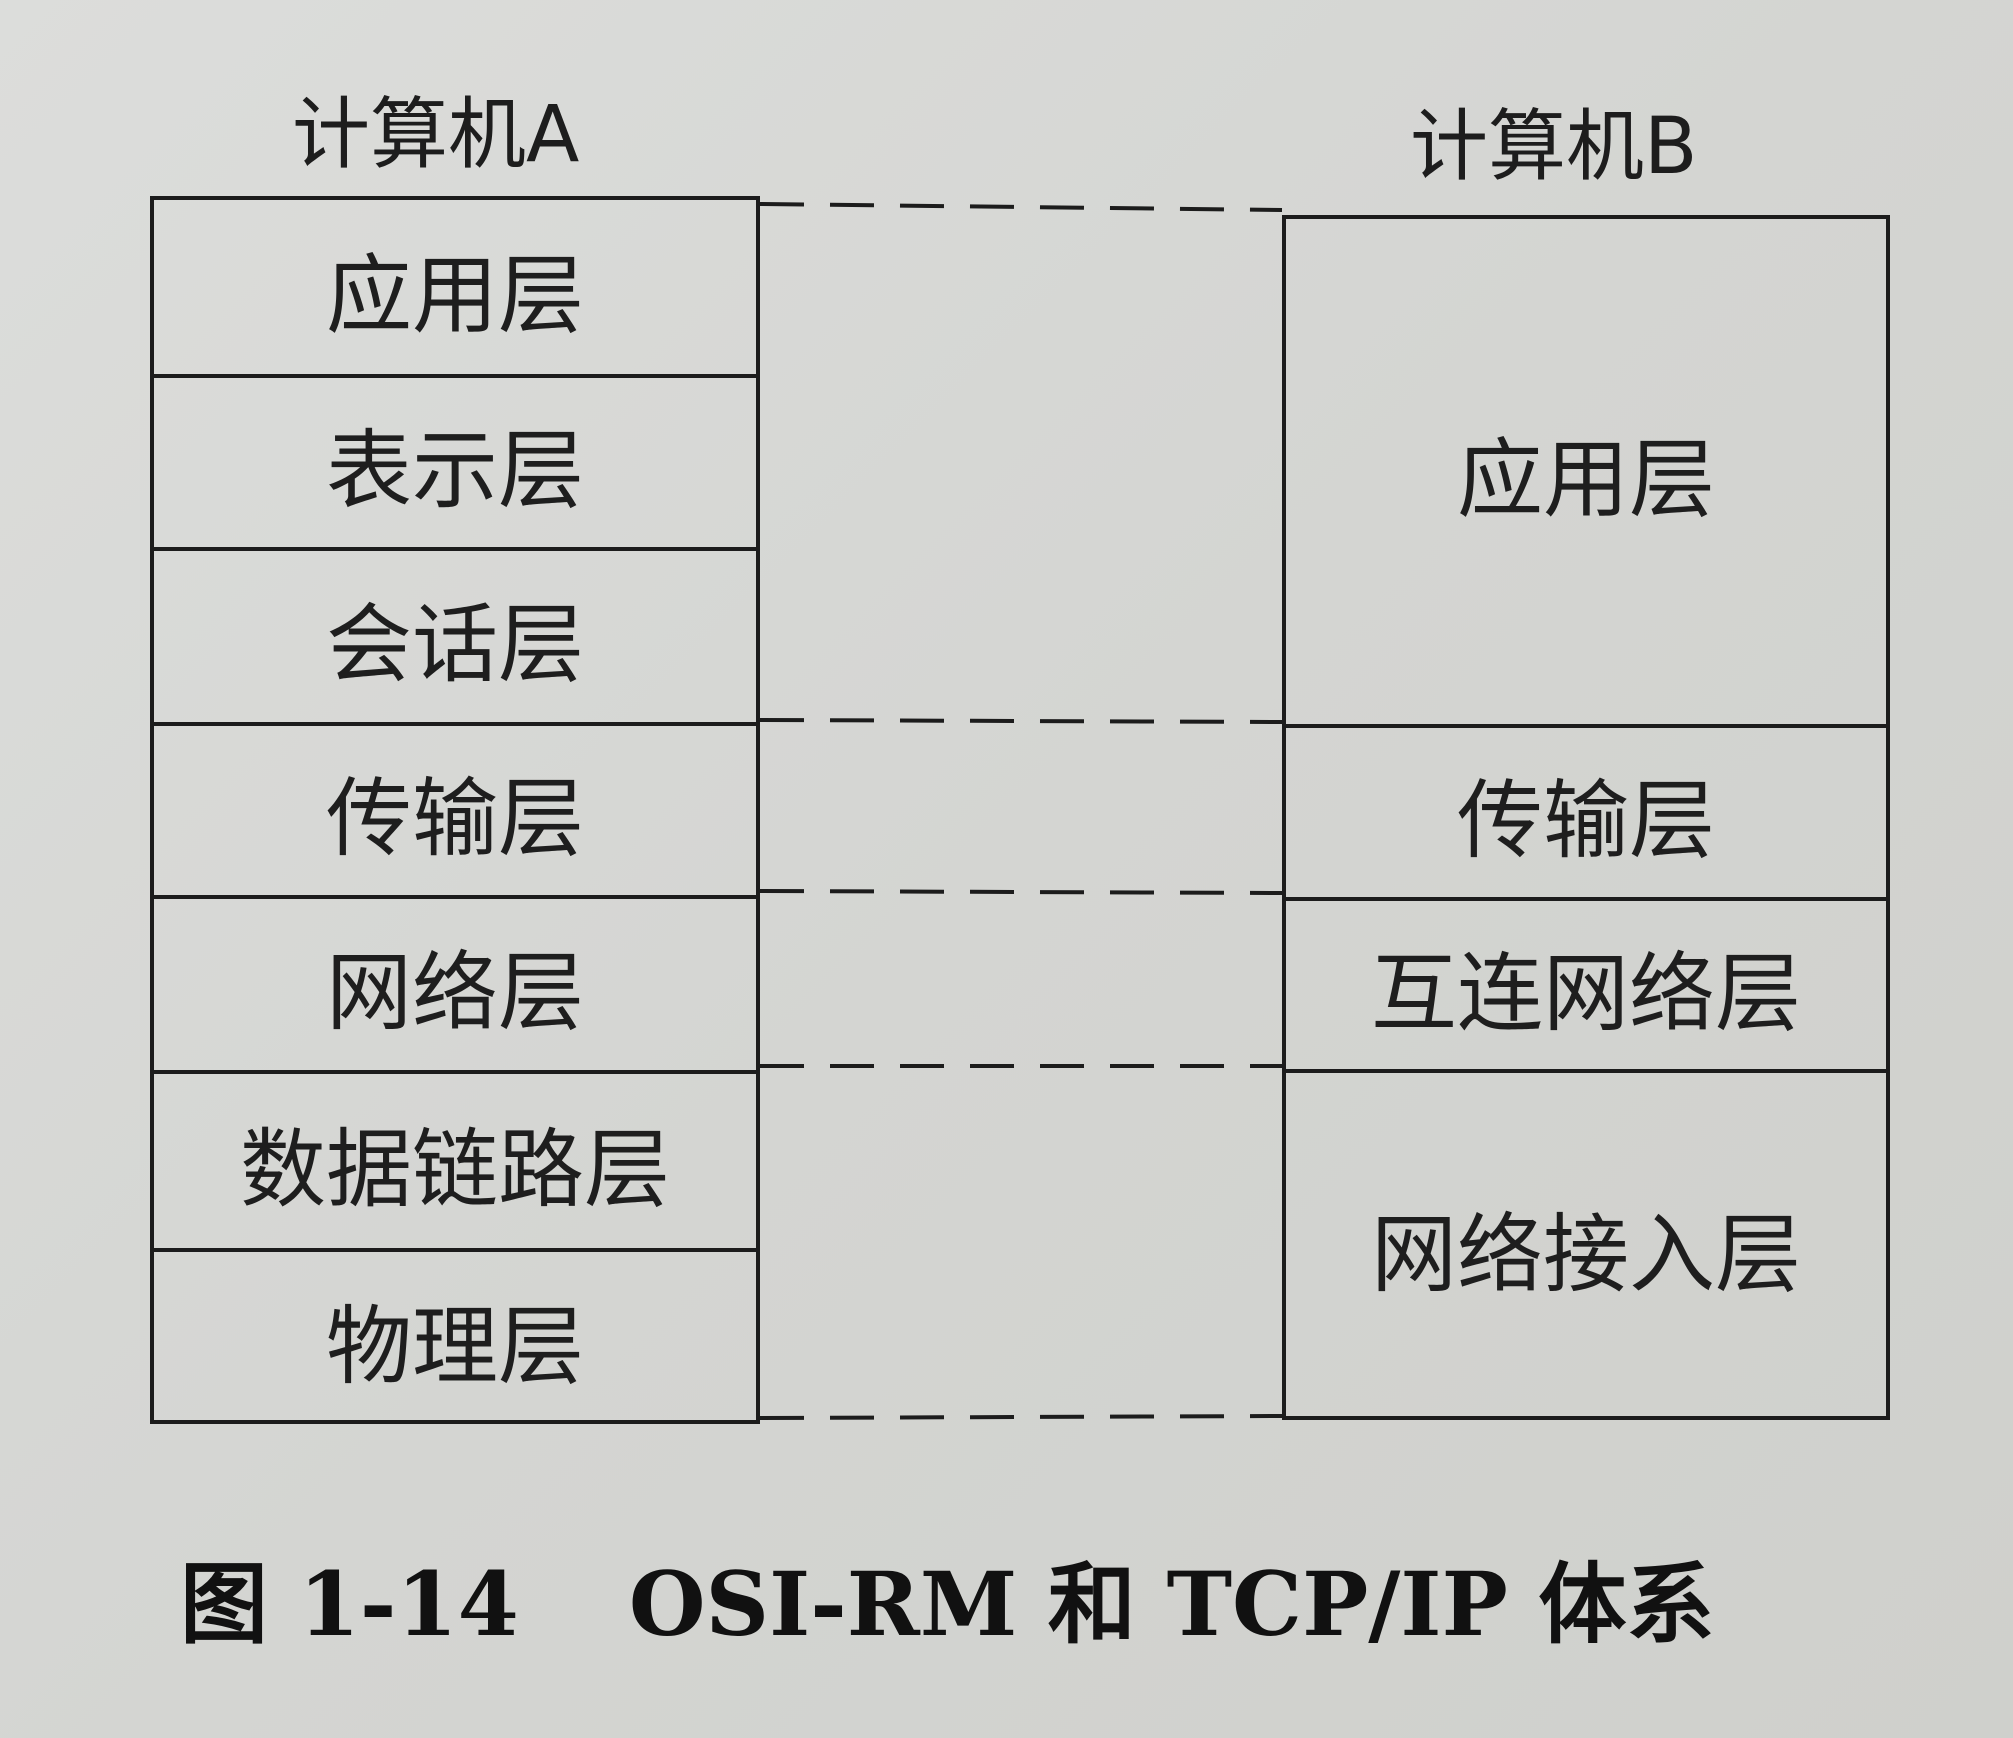 The height and width of the screenshot is (1738, 2013). I want to click on figure-title: OSI-RM 和 TCP/IP 体系, so click(1171, 1604).